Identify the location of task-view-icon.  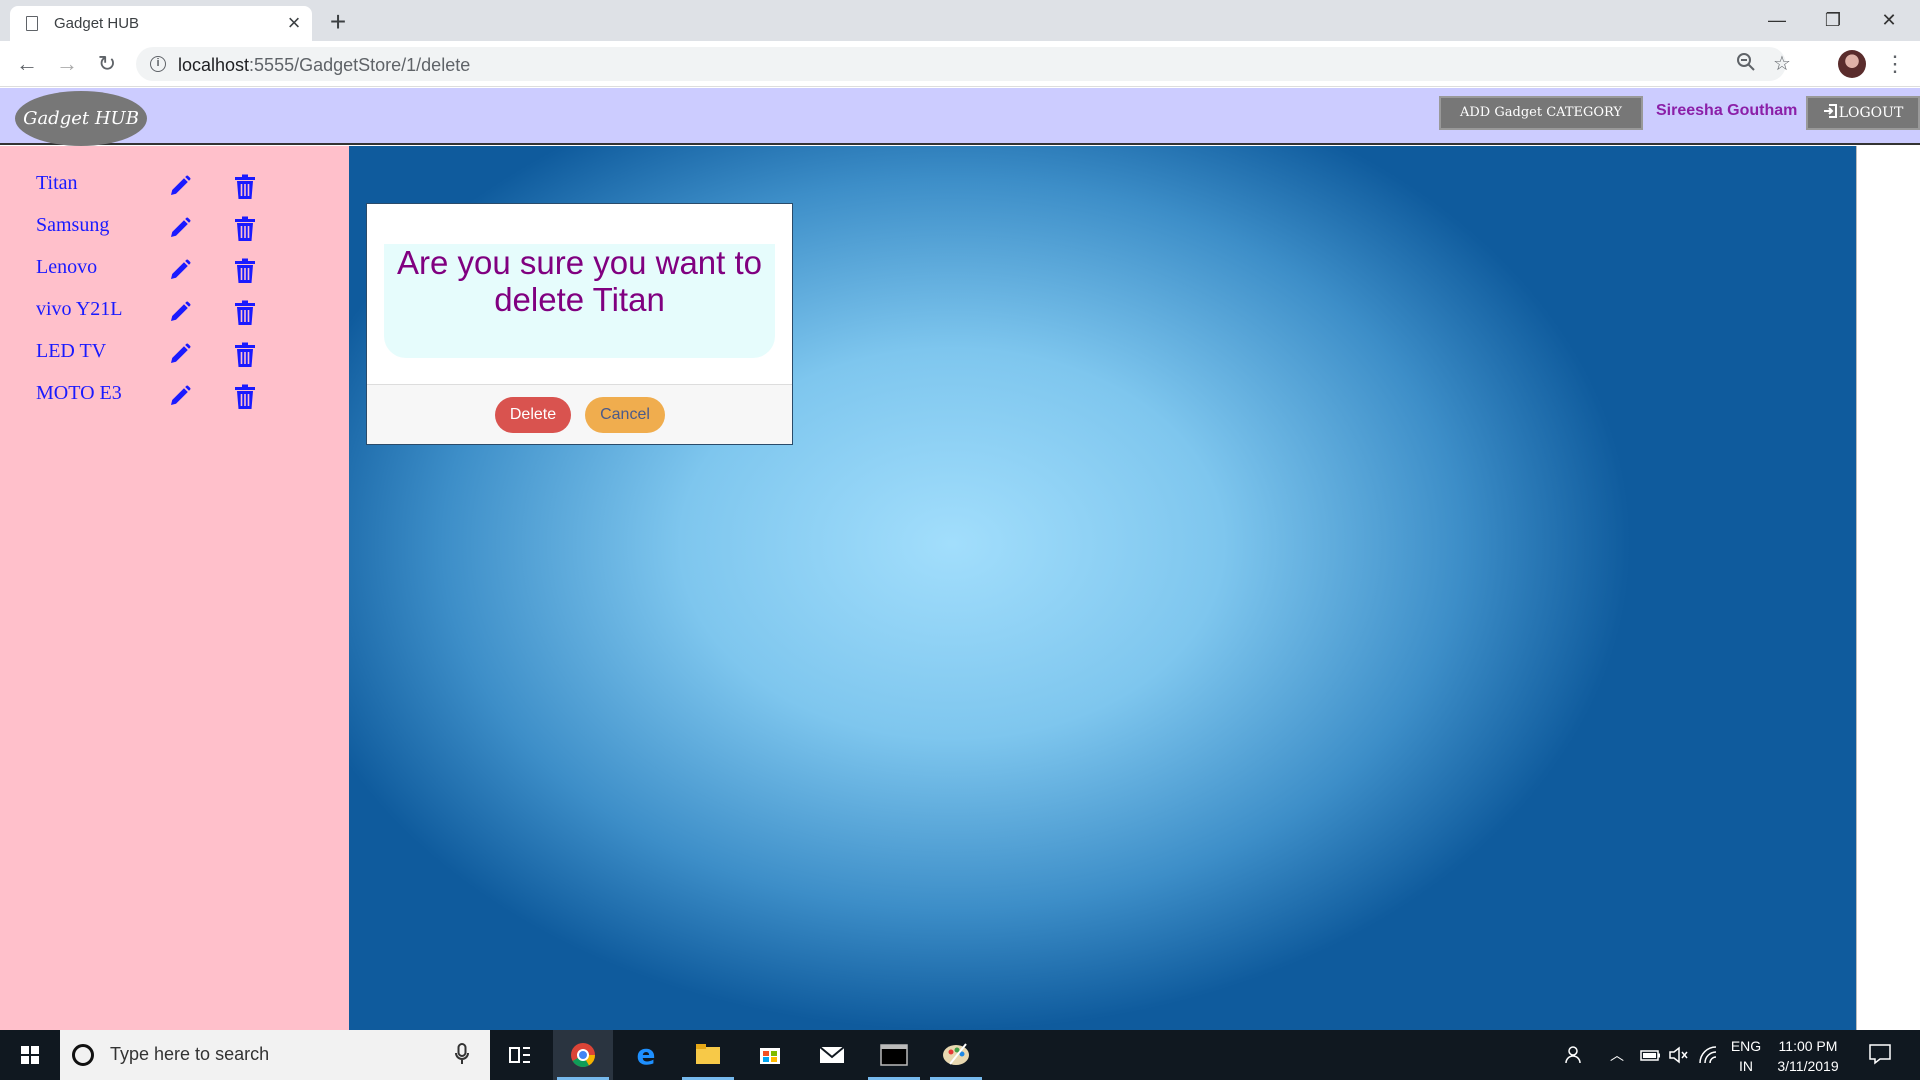
(520, 1055).